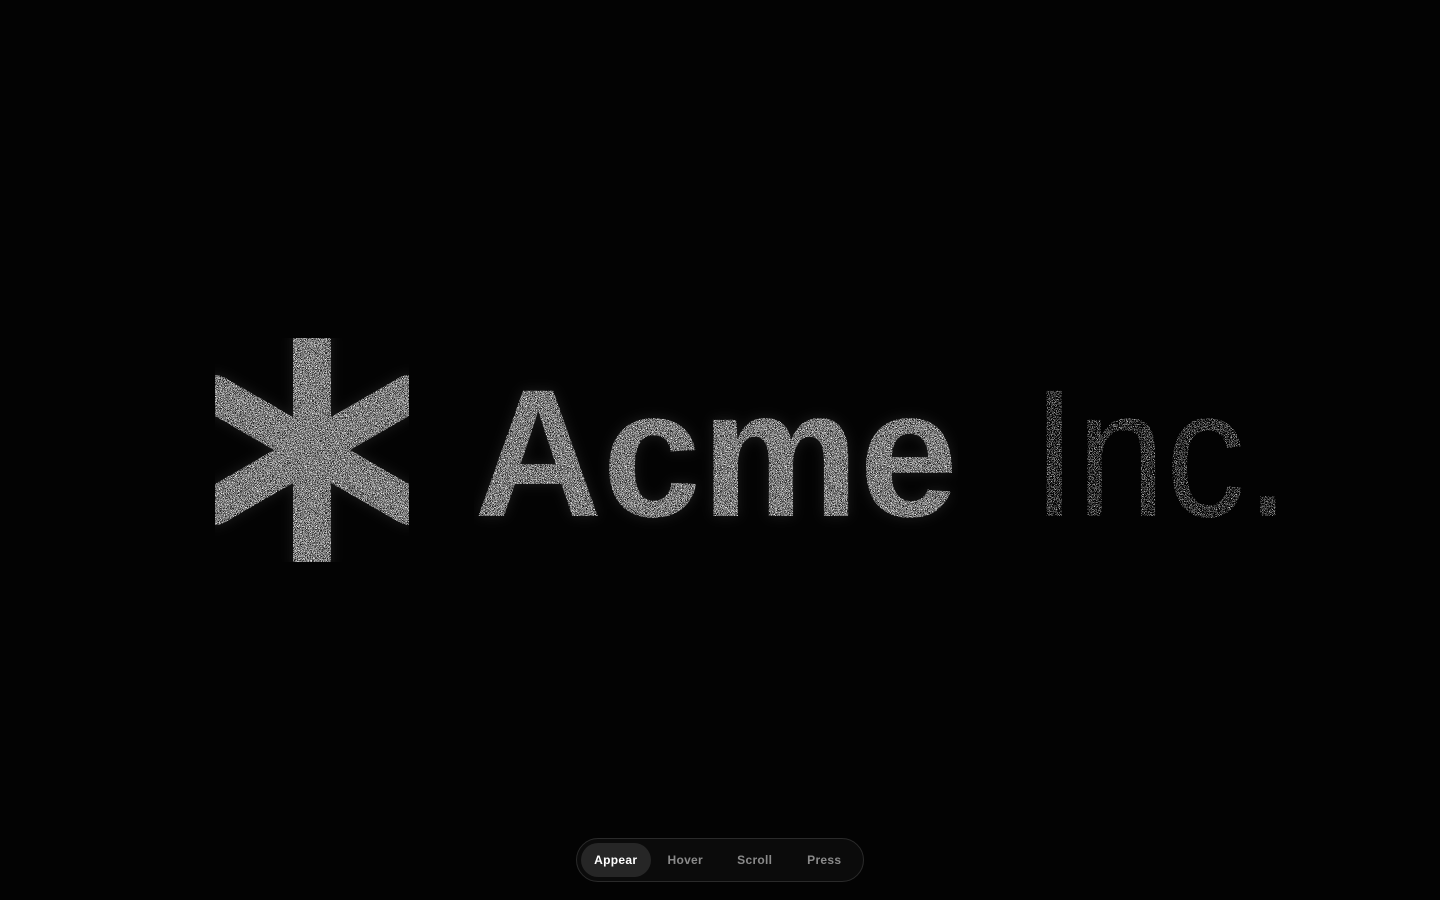  Describe the element at coordinates (312, 450) in the screenshot. I see `asterisk-icon` at that location.